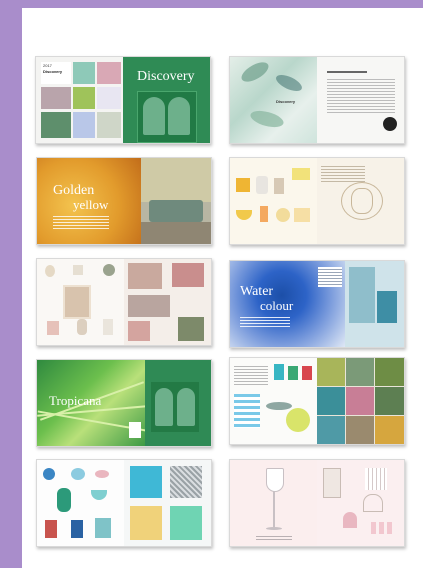  I want to click on photo-pink-towel, so click(188, 275).